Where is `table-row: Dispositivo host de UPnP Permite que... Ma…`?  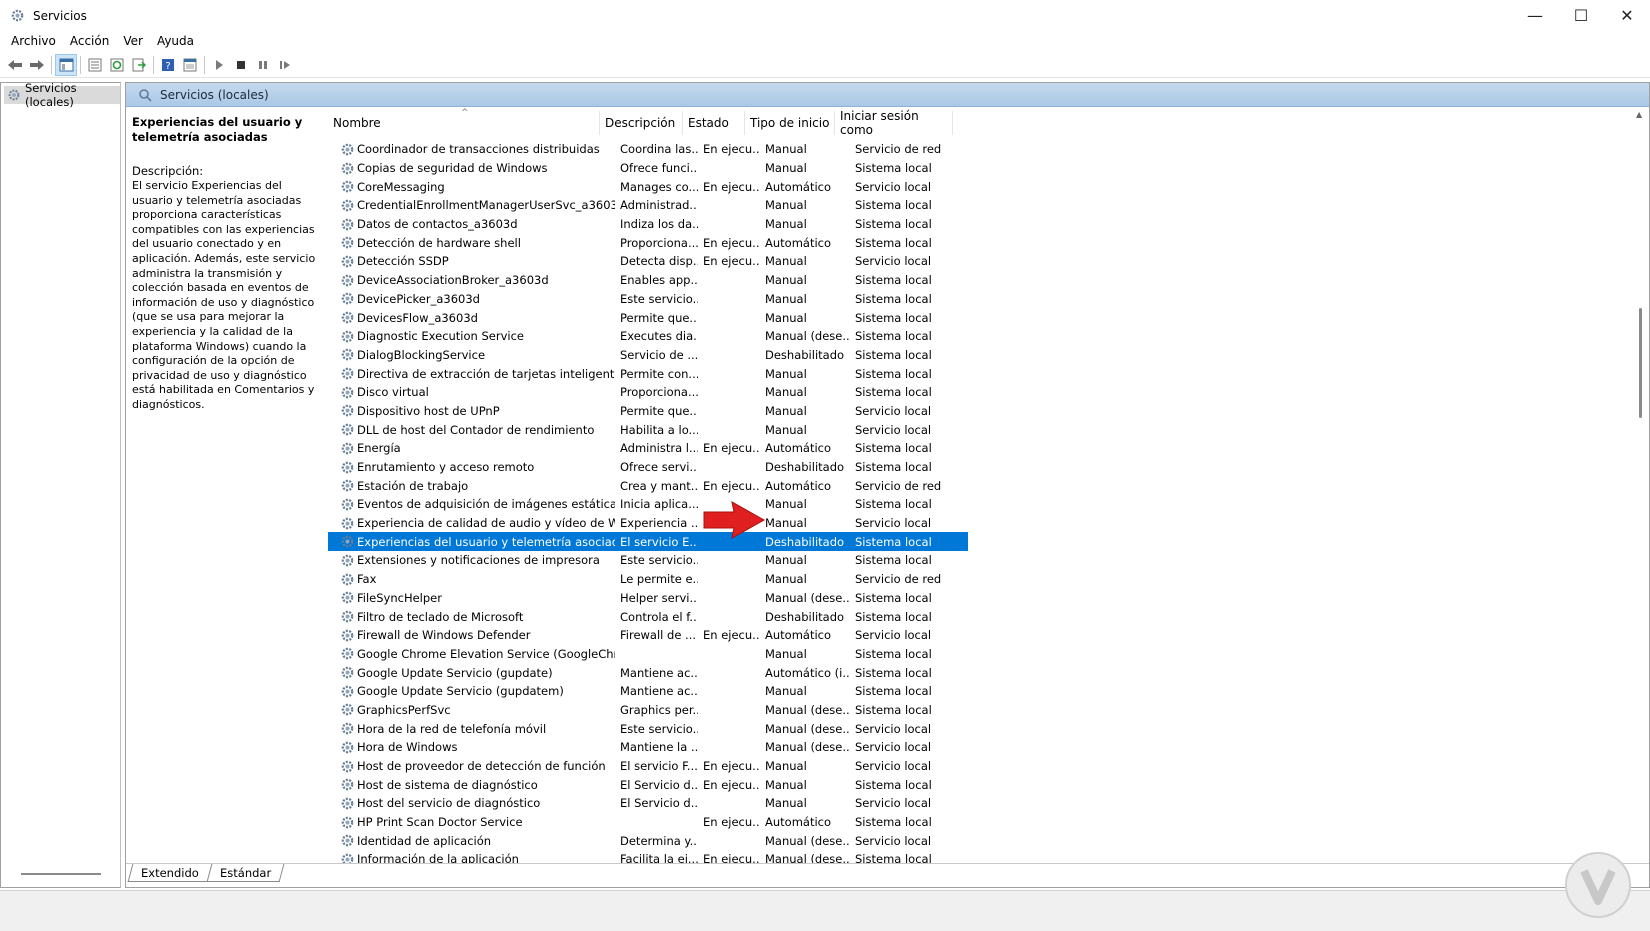
table-row: Dispositivo host de UPnP Permite que... Ma… is located at coordinates (648, 411).